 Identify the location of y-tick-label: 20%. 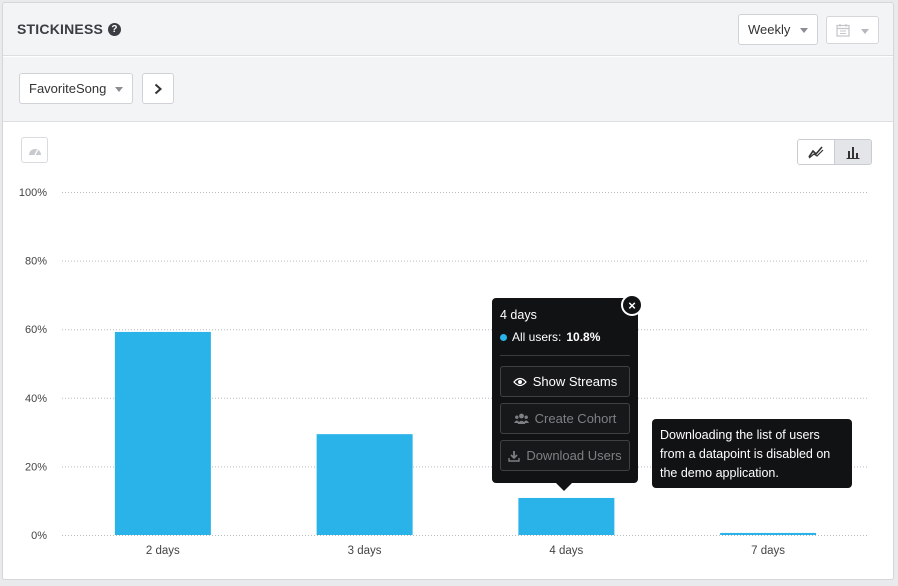
(36, 467).